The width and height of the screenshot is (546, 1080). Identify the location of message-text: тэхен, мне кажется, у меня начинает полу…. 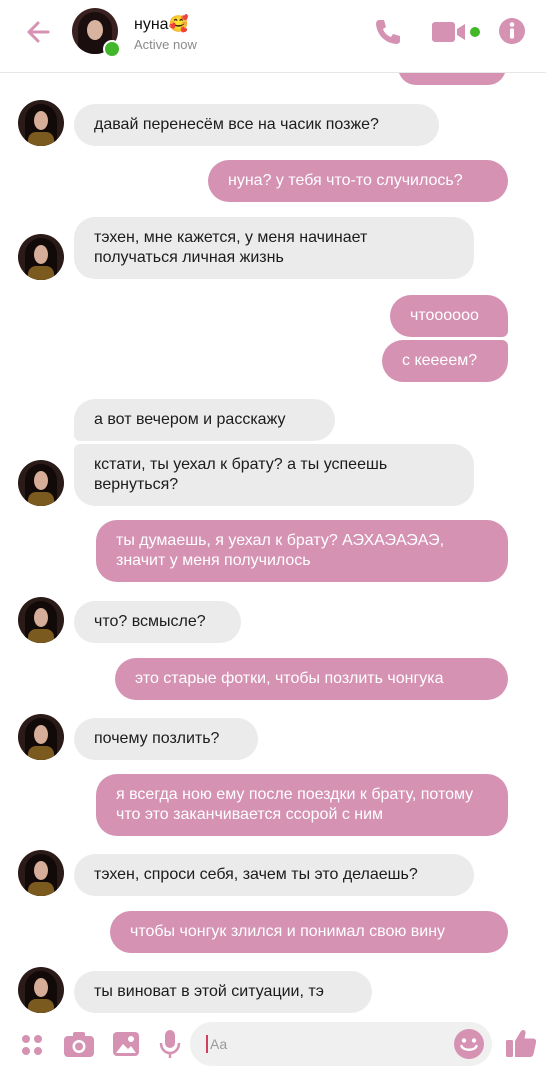
(231, 247).